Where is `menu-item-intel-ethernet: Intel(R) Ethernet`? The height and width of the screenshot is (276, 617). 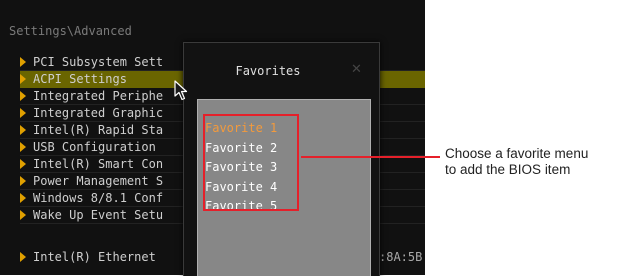
menu-item-intel-ethernet: Intel(R) Ethernet is located at coordinates (88, 257).